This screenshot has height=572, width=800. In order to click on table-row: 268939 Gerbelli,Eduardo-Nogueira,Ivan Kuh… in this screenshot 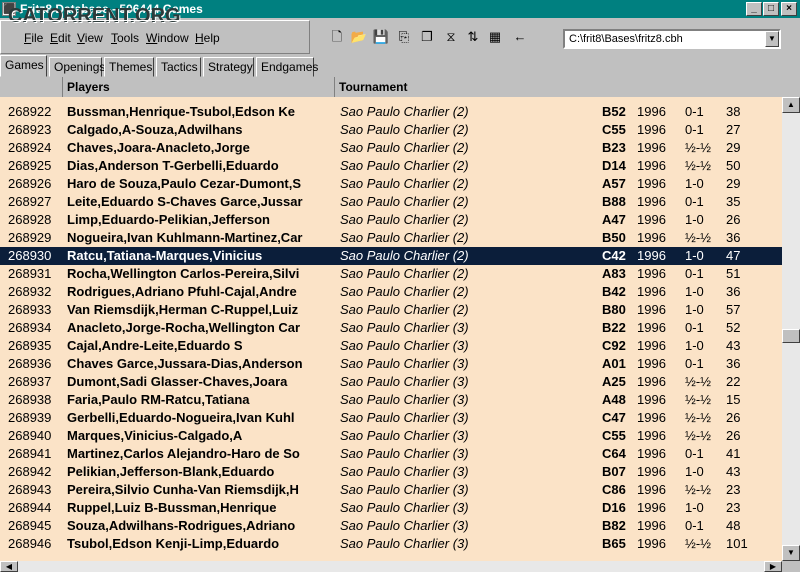, I will do `click(391, 418)`.